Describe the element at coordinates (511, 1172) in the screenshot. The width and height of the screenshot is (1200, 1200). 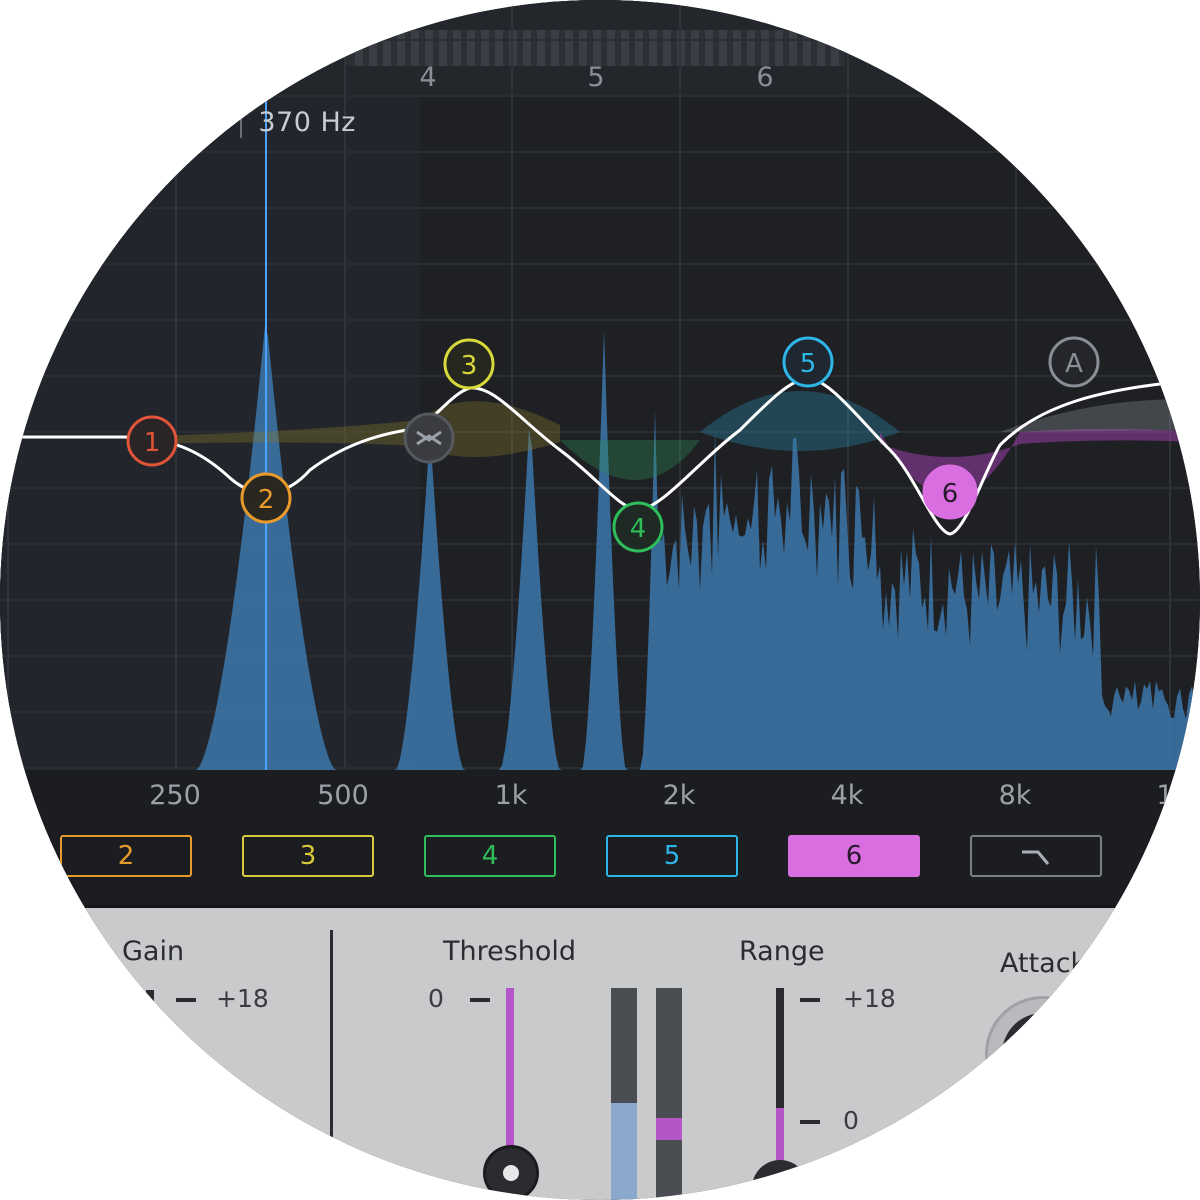
I see `threshold-slider-knob` at that location.